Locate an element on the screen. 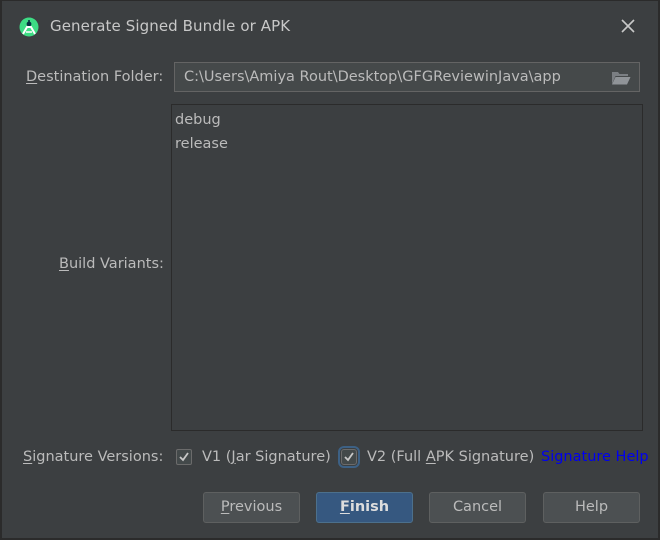 The image size is (660, 540). mnemonic: S is located at coordinates (28, 457).